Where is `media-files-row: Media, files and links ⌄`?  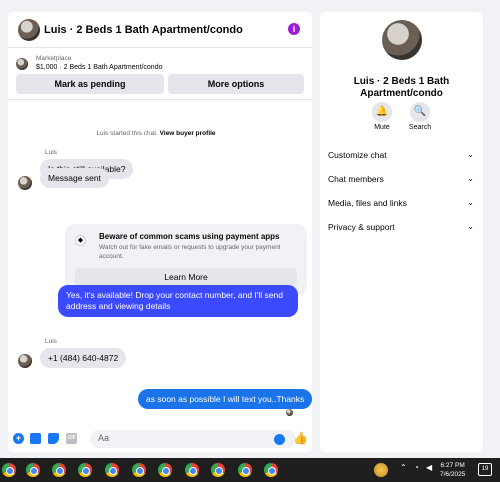 media-files-row: Media, files and links ⌄ is located at coordinates (402, 206).